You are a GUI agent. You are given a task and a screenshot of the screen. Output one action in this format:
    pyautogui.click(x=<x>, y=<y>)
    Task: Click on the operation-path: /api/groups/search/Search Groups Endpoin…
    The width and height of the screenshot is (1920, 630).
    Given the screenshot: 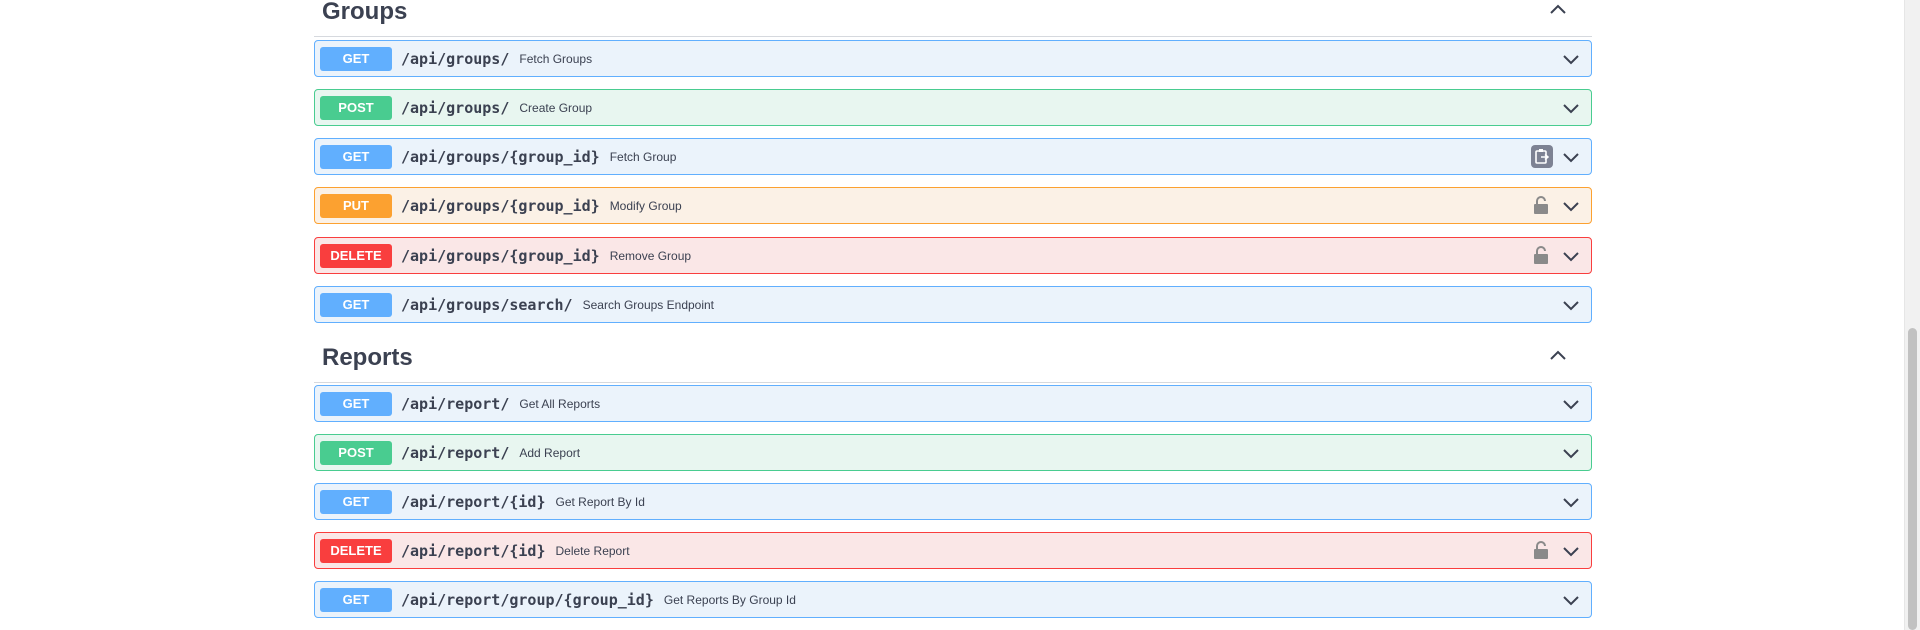 What is the action you would take?
    pyautogui.click(x=557, y=305)
    